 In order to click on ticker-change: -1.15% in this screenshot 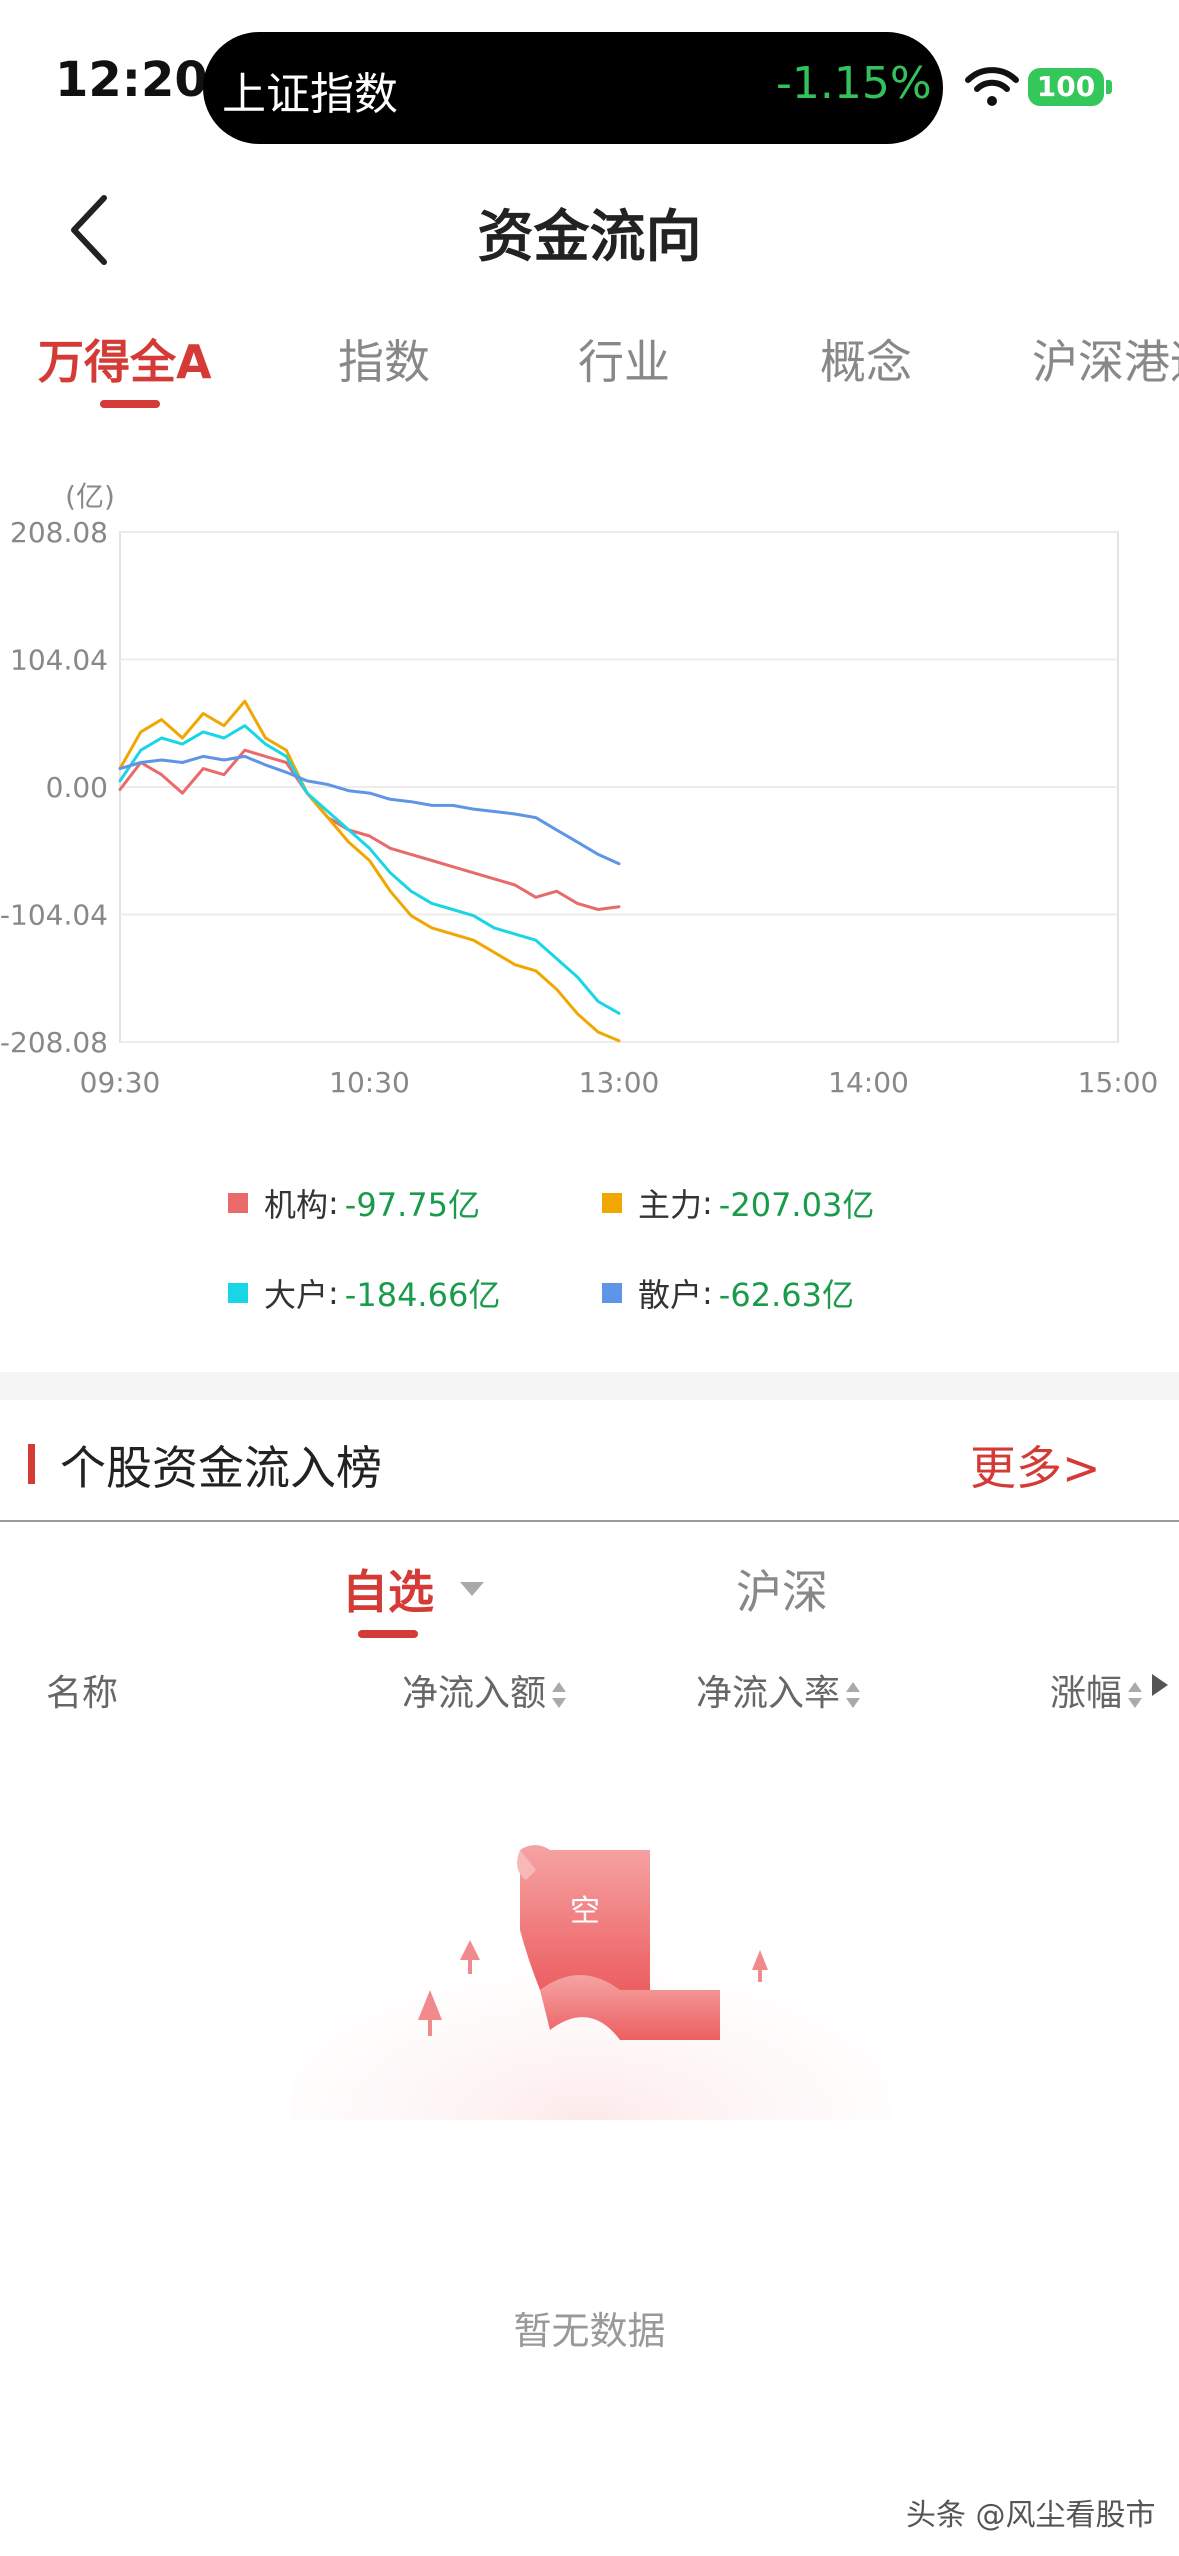, I will do `click(854, 83)`.